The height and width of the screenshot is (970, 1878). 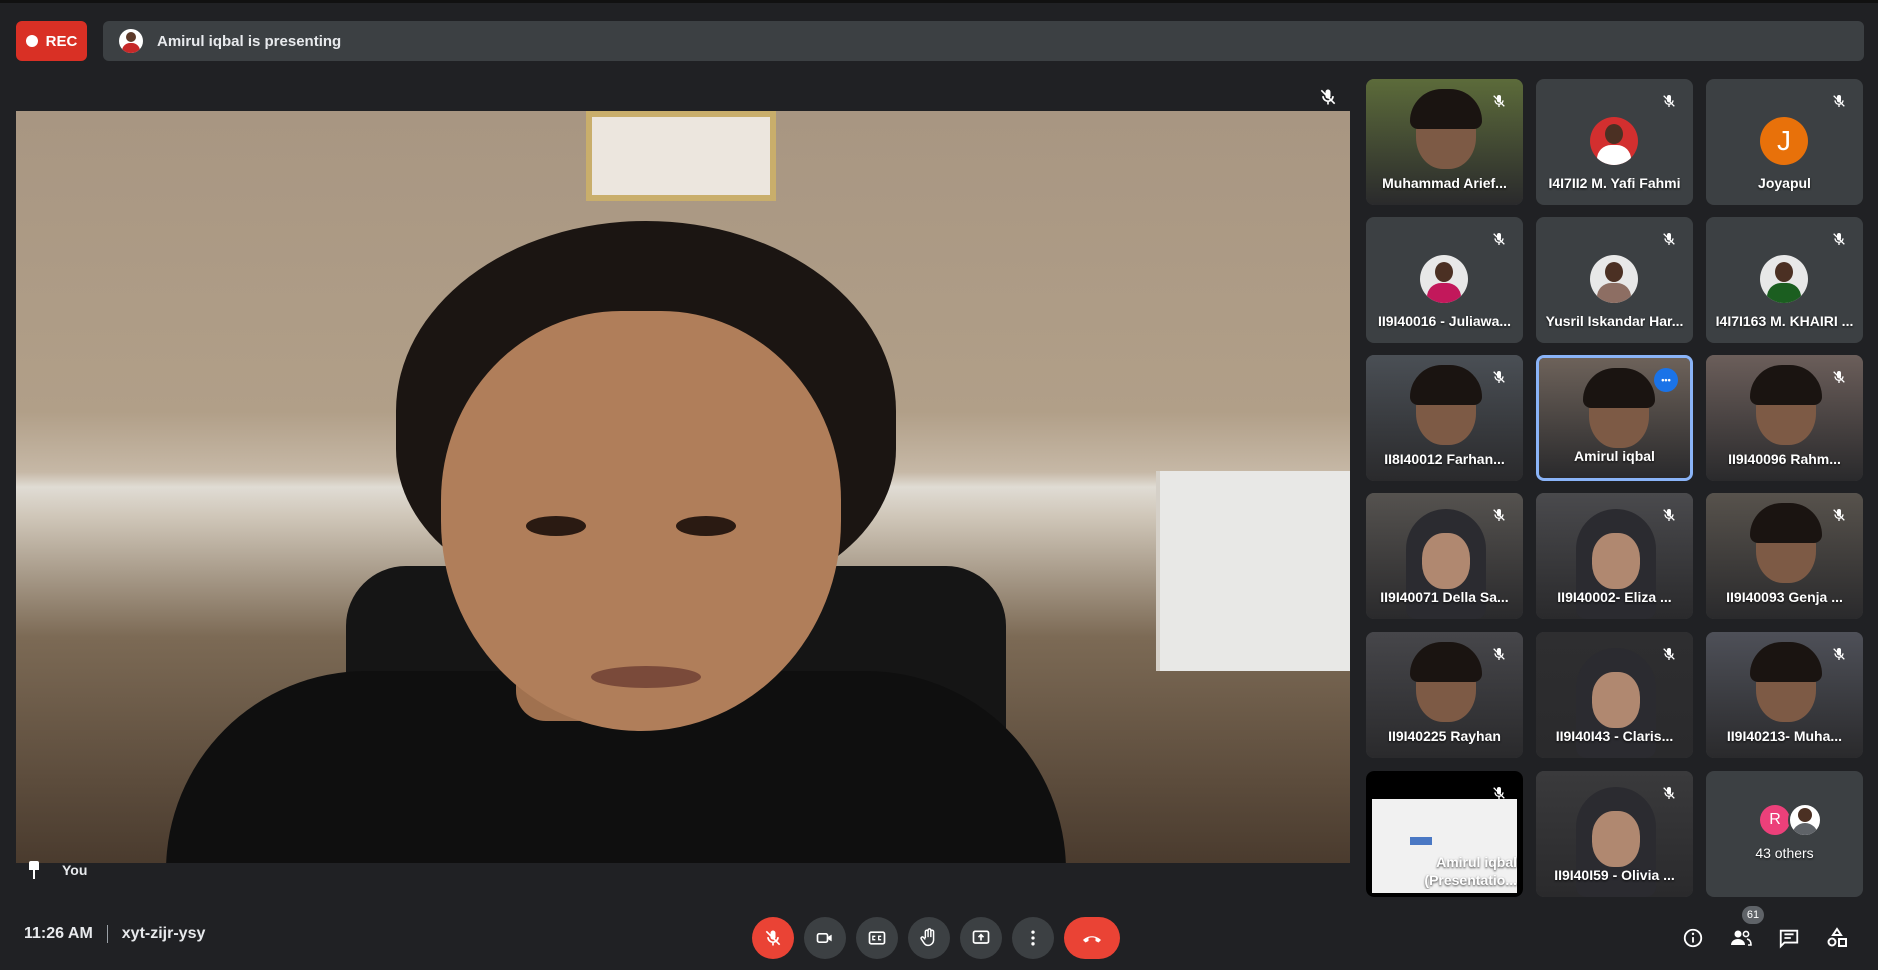 I want to click on participant-avatar: J, so click(x=1784, y=141).